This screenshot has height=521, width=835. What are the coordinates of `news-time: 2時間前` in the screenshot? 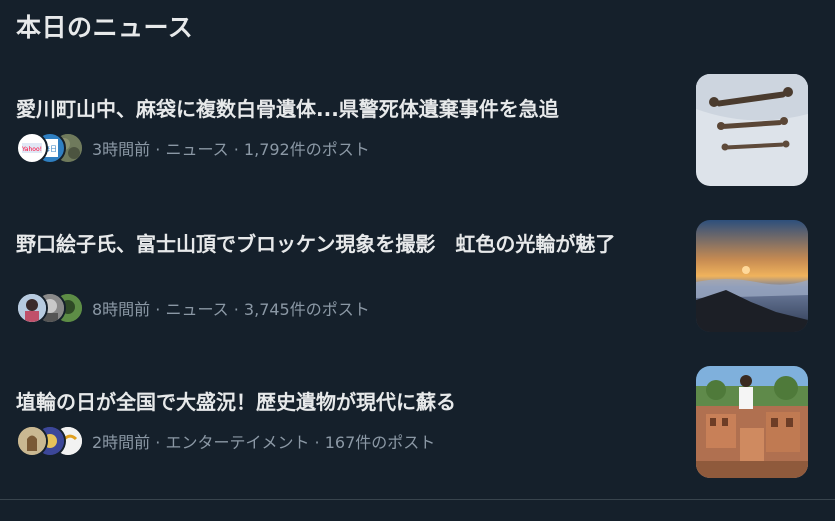 It's located at (121, 442).